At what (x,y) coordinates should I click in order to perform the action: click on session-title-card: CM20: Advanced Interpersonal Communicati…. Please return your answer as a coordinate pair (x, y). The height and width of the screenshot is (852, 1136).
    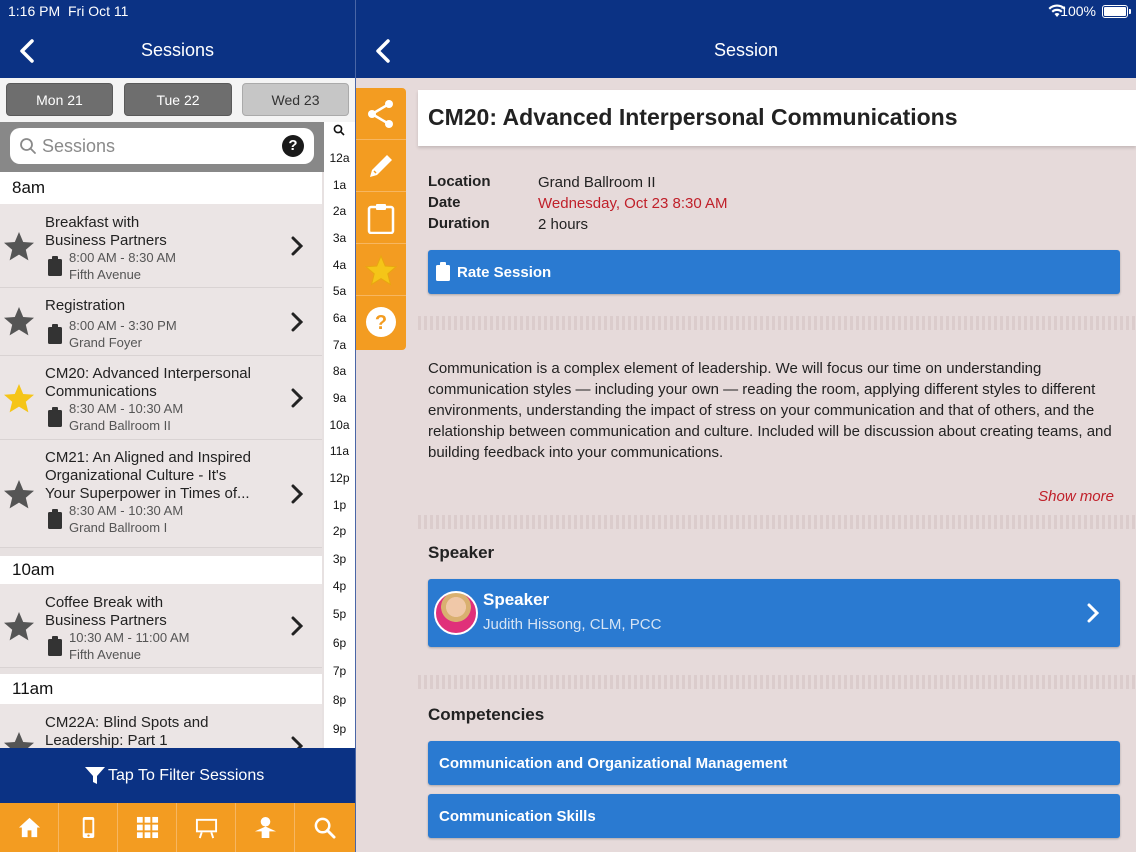
    Looking at the image, I should click on (777, 118).